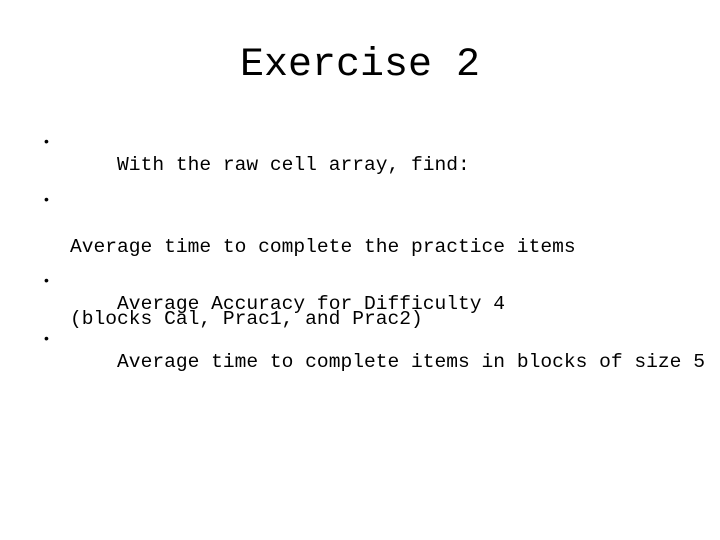 Image resolution: width=720 pixels, height=540 pixels. I want to click on bullet-line: With the raw cell array, find:, so click(293, 165).